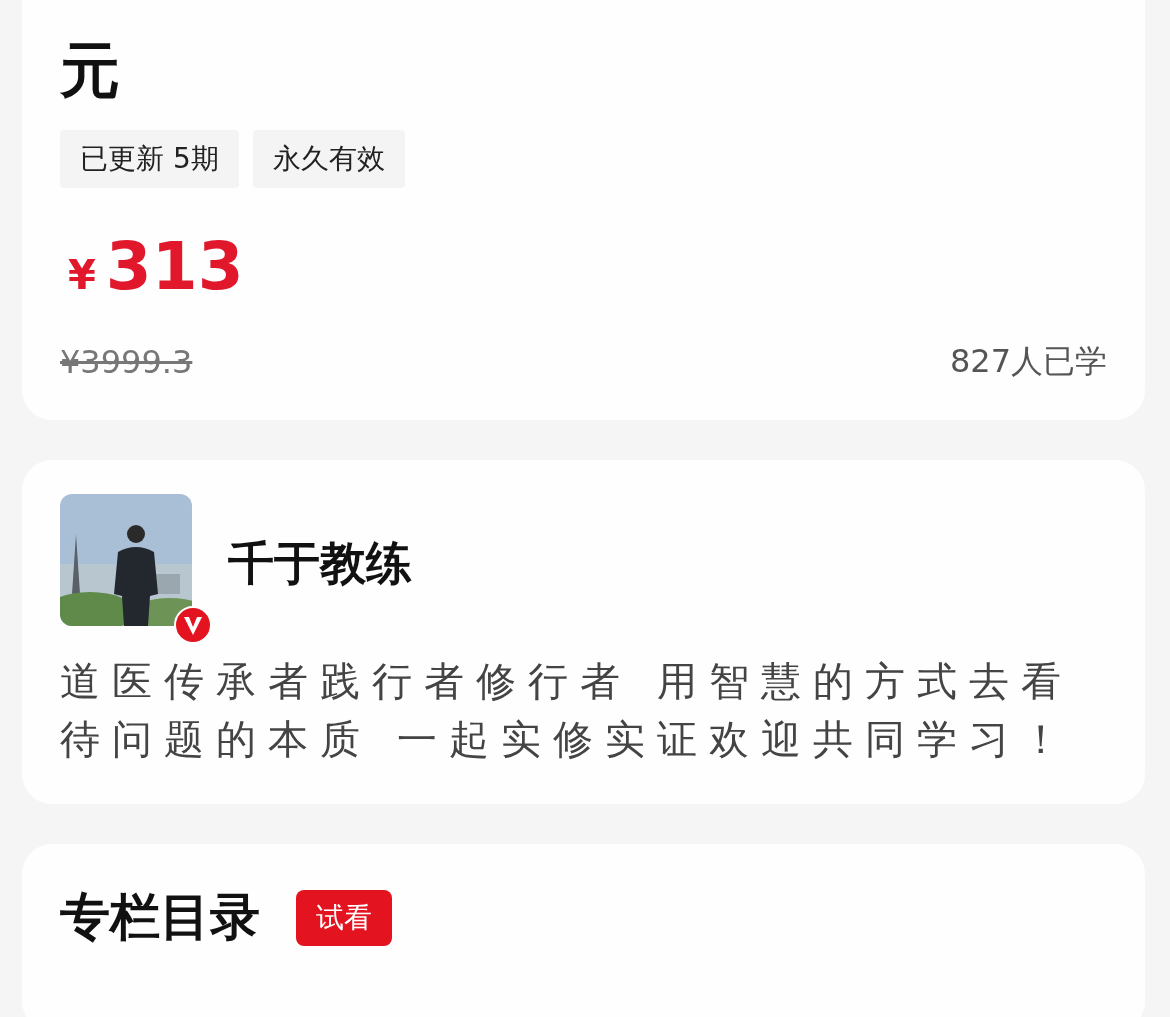 Image resolution: width=1170 pixels, height=1017 pixels. What do you see at coordinates (149, 159) in the screenshot?
I see `course-tag: 已更新 5期` at bounding box center [149, 159].